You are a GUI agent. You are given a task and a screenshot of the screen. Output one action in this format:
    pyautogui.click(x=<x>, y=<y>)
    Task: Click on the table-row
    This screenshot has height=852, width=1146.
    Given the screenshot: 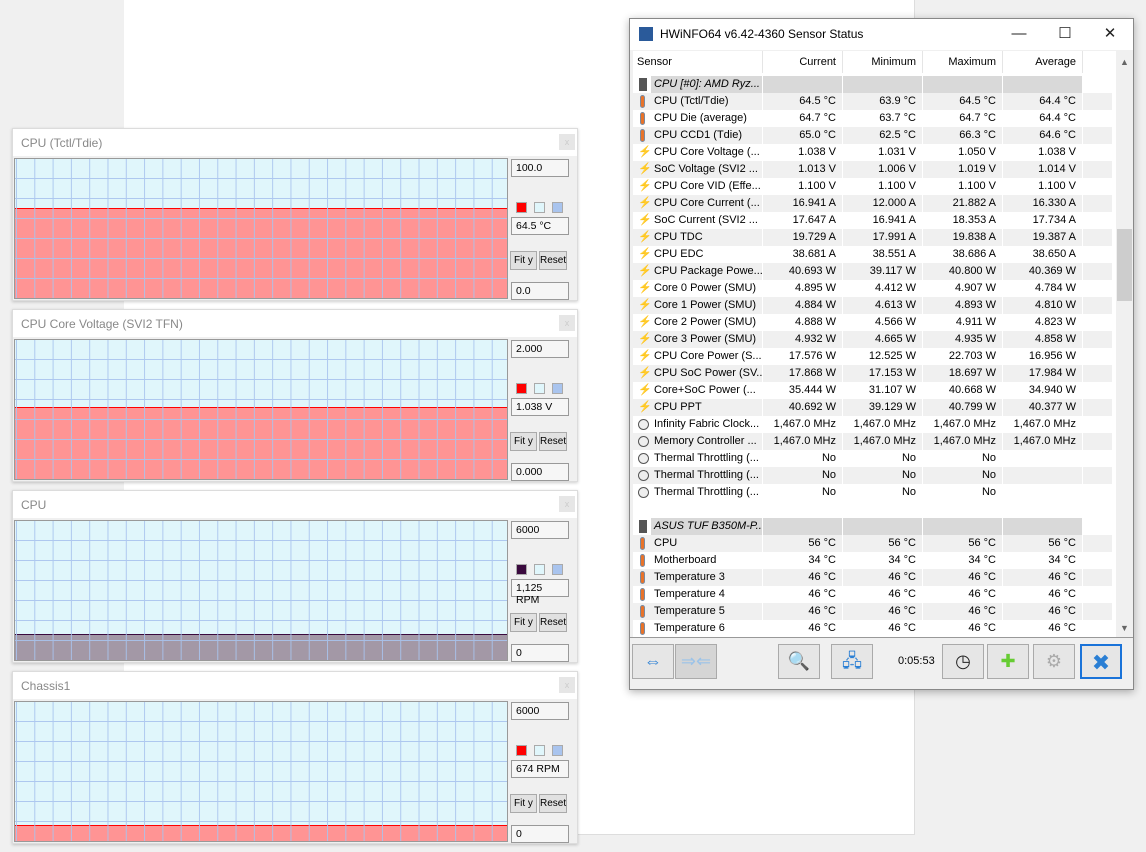 What is the action you would take?
    pyautogui.click(x=872, y=509)
    